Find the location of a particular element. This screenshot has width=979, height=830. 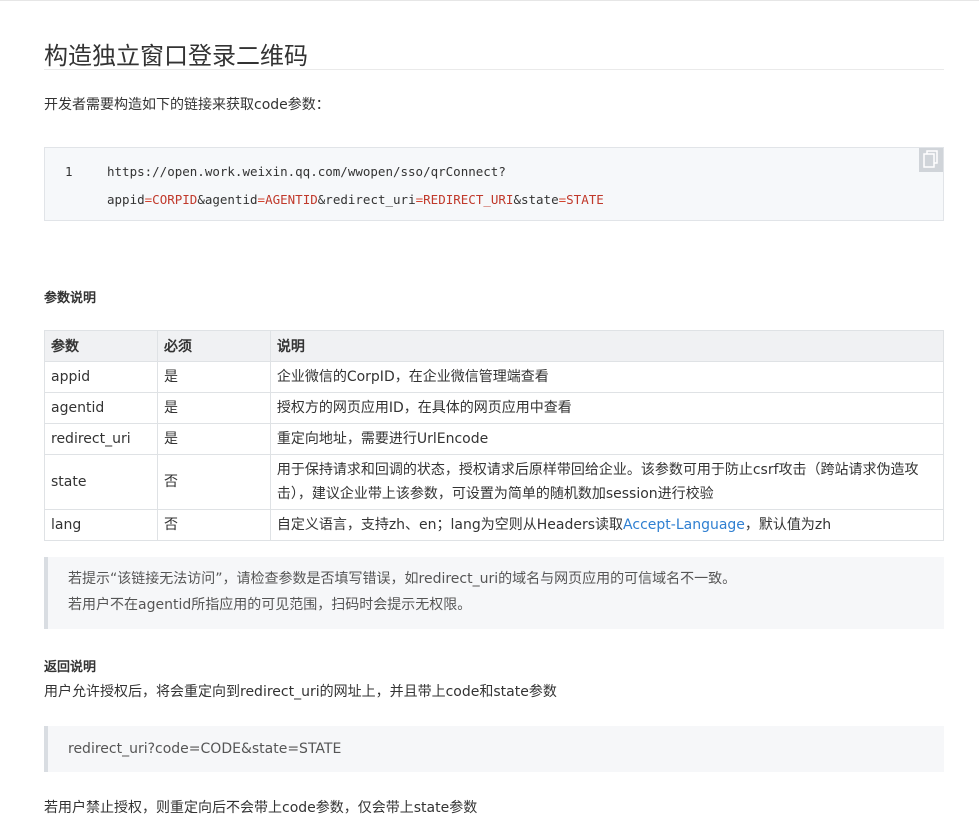

return-code: redirect_uri?code=CODE&state=STATE is located at coordinates (205, 749).